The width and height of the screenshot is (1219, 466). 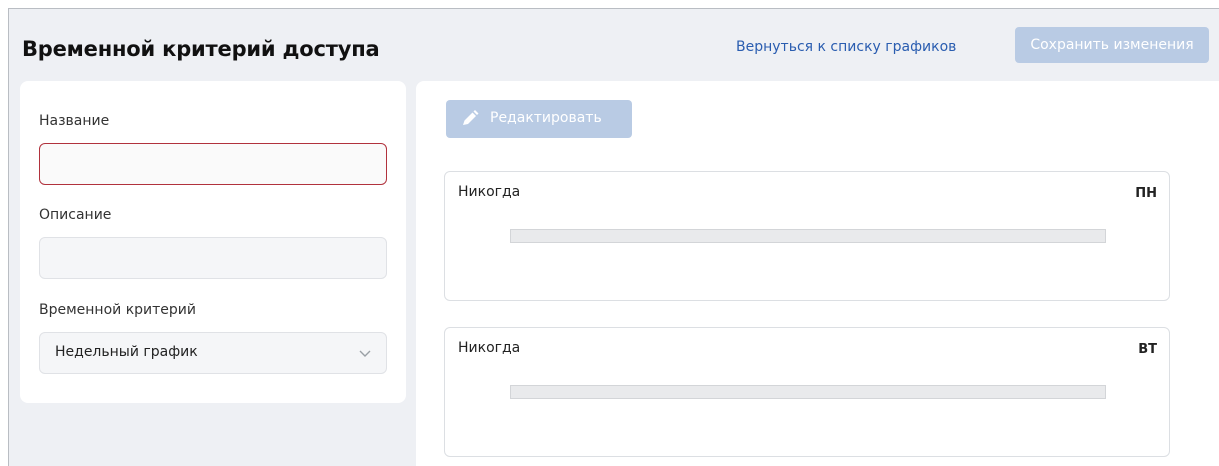 I want to click on criteria-label: Временной критерий, so click(x=117, y=310).